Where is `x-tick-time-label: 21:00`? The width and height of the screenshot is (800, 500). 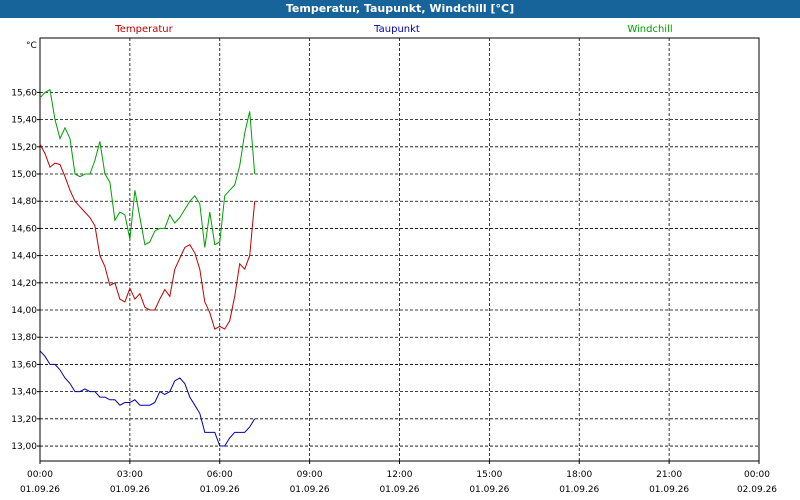
x-tick-time-label: 21:00 is located at coordinates (669, 475).